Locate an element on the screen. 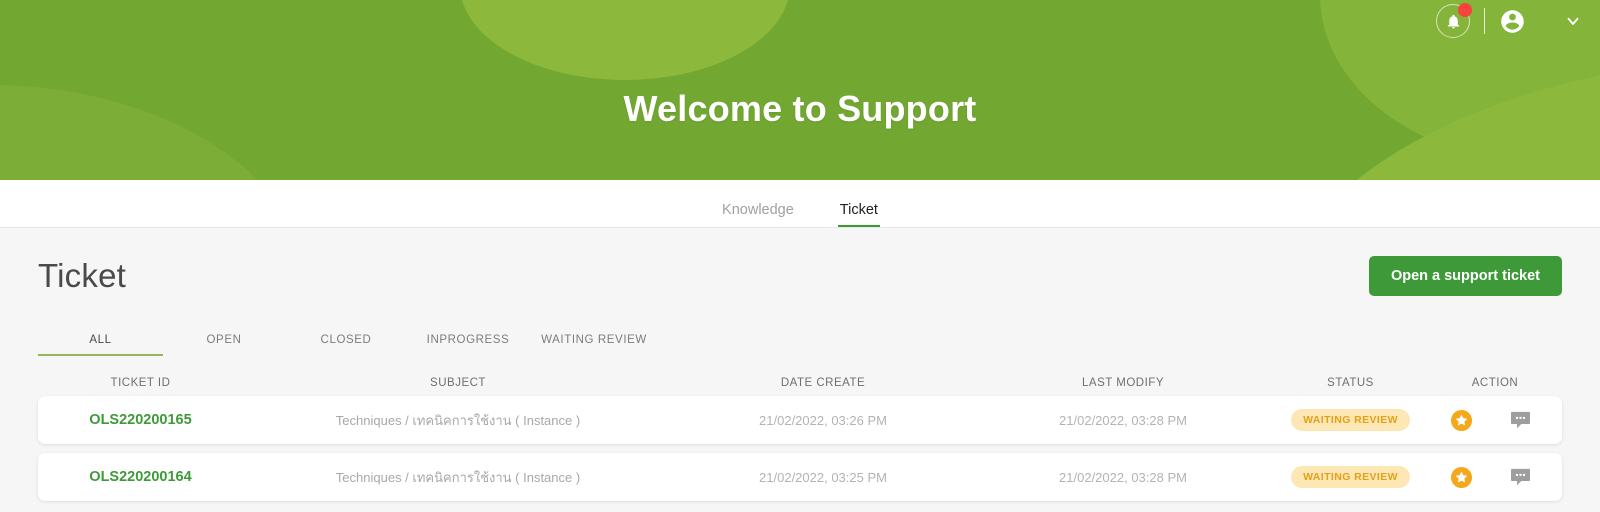 Image resolution: width=1600 pixels, height=512 pixels. ticket-id-link: OLS220200164 is located at coordinates (140, 477).